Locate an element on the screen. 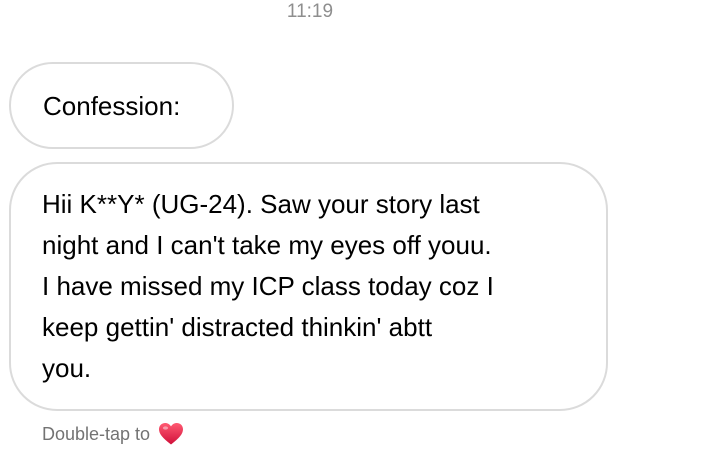 This screenshot has width=724, height=459. message-line: you. is located at coordinates (67, 368).